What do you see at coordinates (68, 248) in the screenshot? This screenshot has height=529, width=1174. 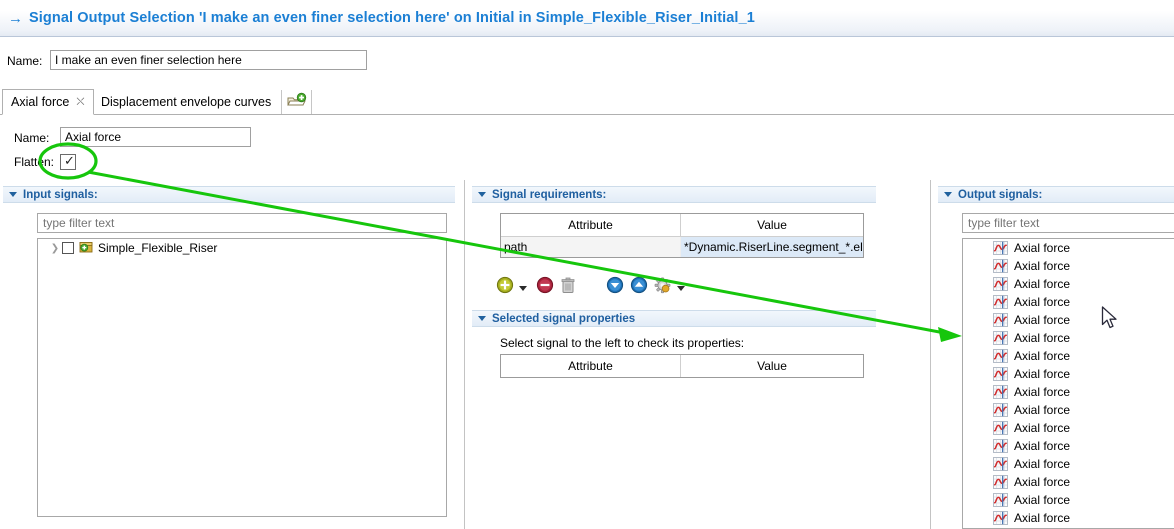 I see `tree-item-checkbox` at bounding box center [68, 248].